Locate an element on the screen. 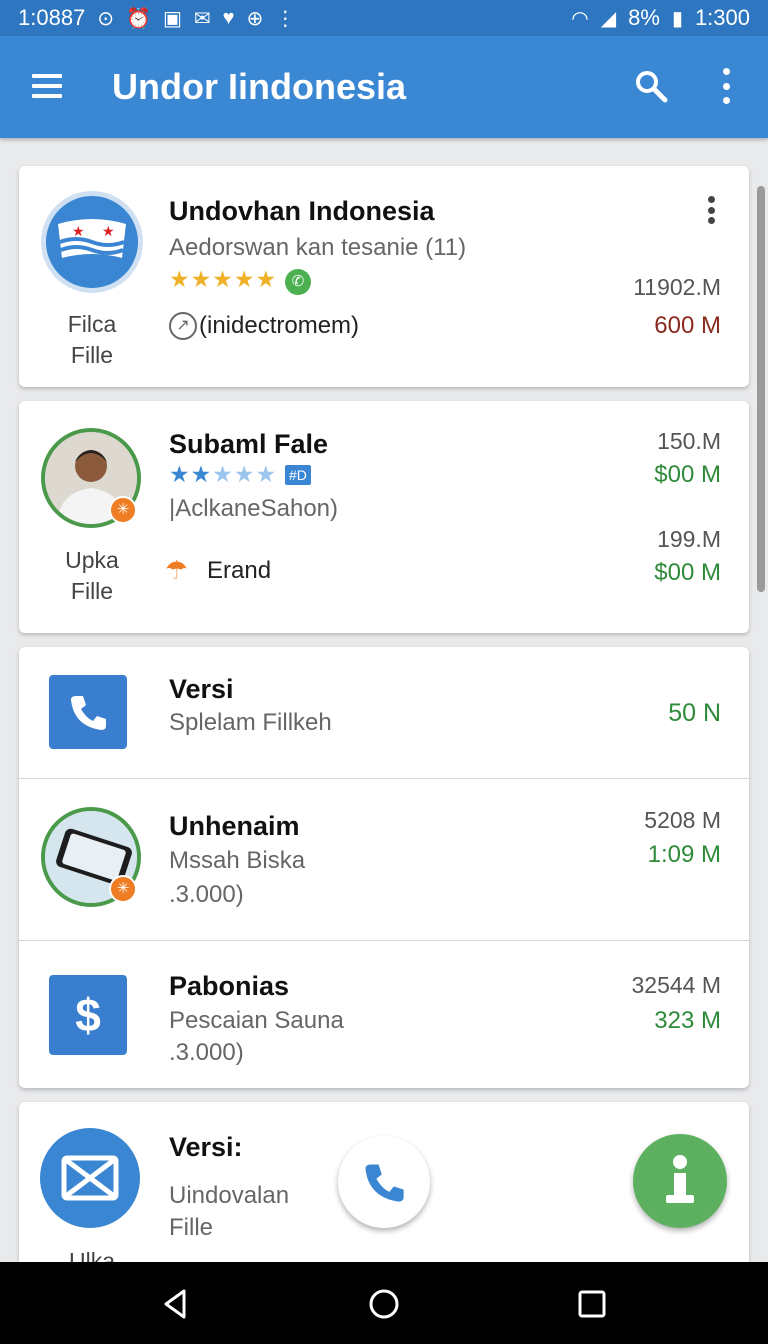 The image size is (768, 1344). item-value-secondary: 323 M is located at coordinates (687, 1020).